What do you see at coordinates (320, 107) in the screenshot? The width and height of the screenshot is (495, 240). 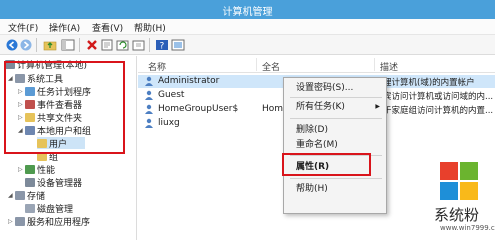 I see `menu-item-label: 所有任务(K)` at bounding box center [320, 107].